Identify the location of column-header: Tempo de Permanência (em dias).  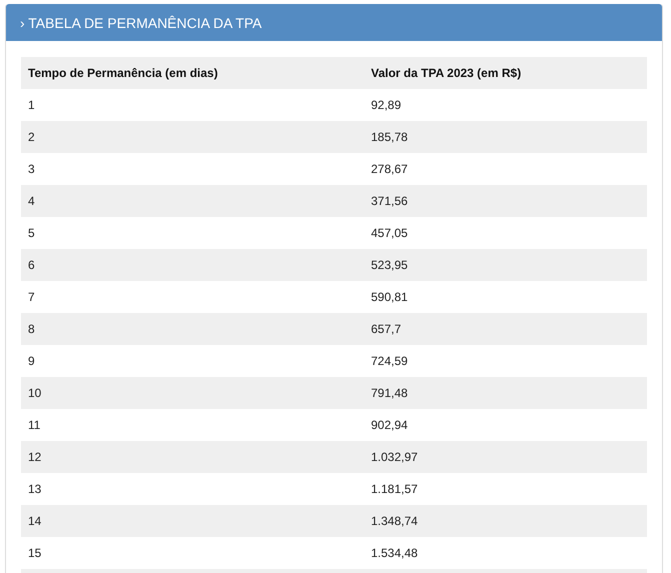
(123, 73).